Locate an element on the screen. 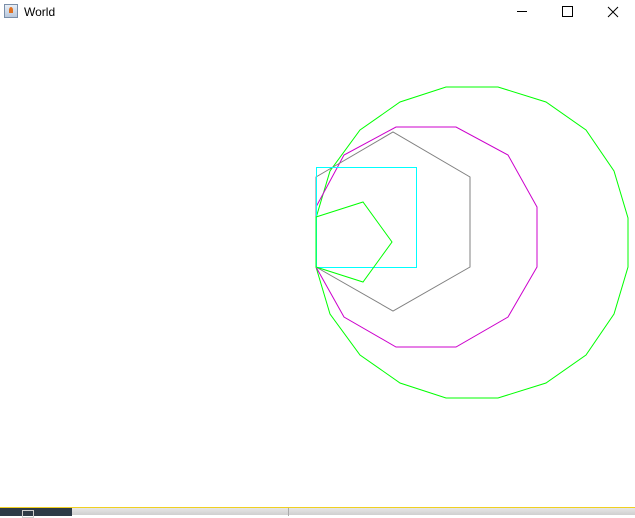 The height and width of the screenshot is (518, 635). java-icon is located at coordinates (11, 11).